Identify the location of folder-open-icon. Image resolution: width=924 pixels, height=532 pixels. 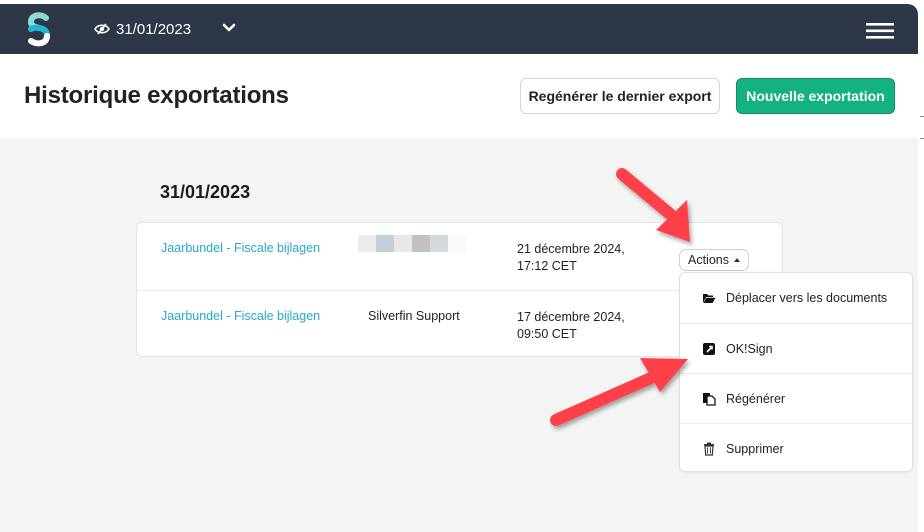
(709, 298).